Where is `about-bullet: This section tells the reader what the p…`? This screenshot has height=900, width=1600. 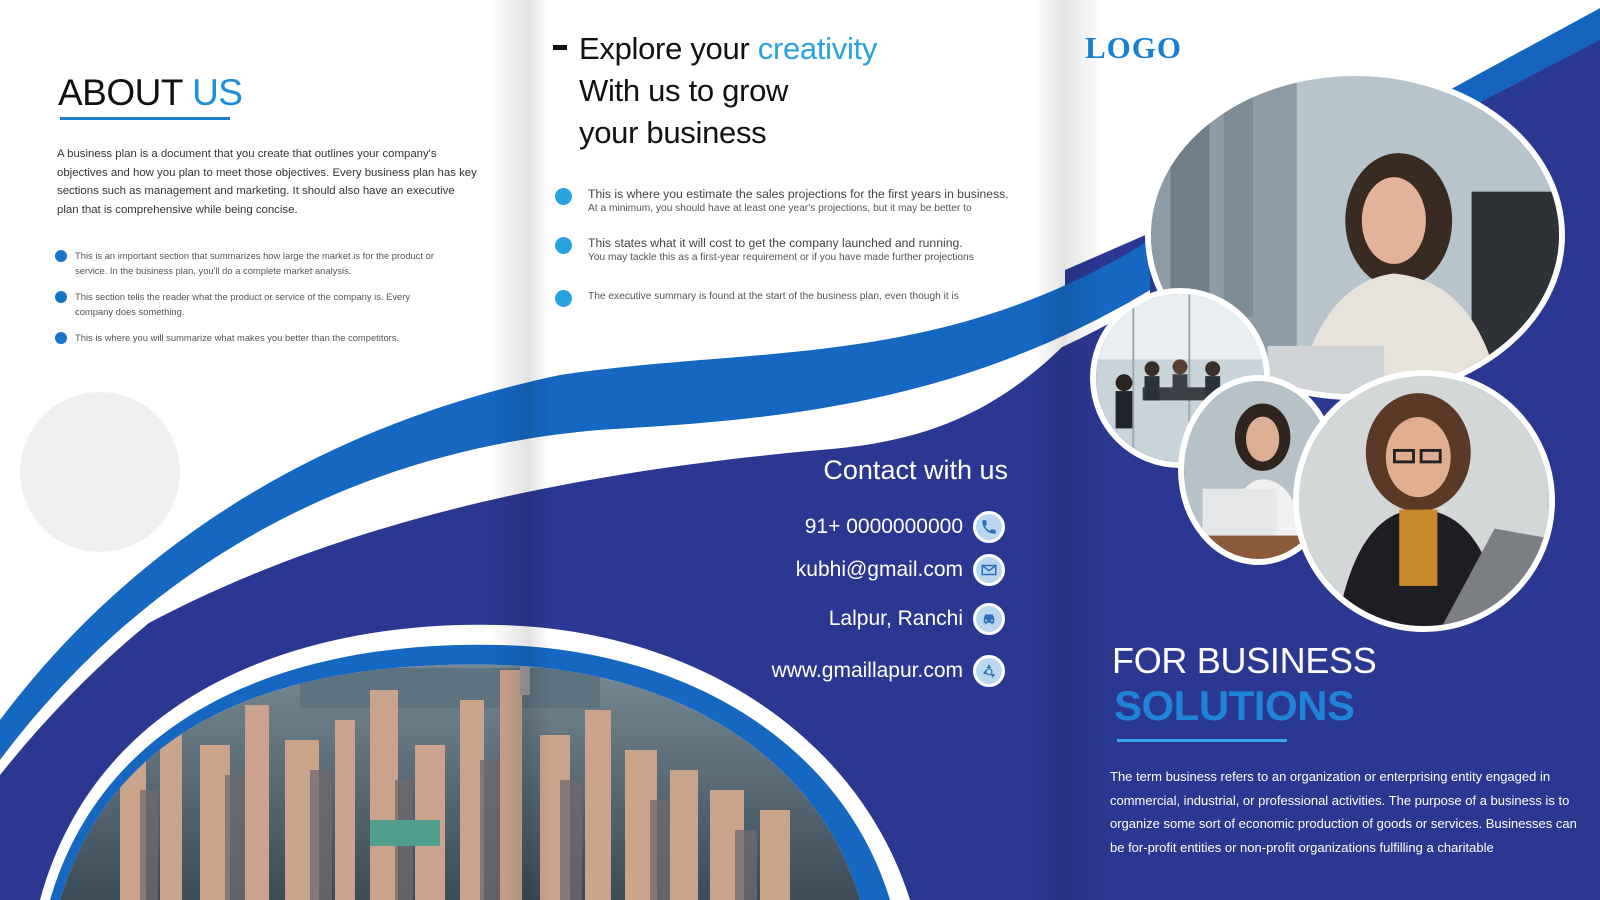 about-bullet: This section tells the reader what the p… is located at coordinates (250, 304).